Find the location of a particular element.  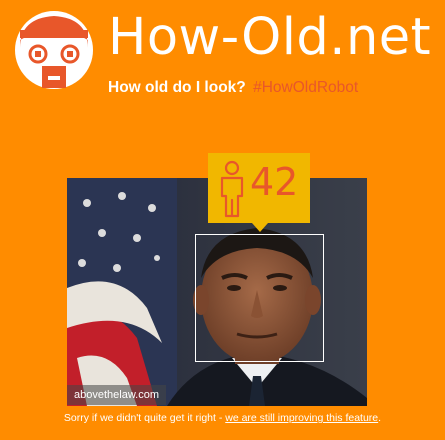

age-tag-pointer is located at coordinates (260, 227).